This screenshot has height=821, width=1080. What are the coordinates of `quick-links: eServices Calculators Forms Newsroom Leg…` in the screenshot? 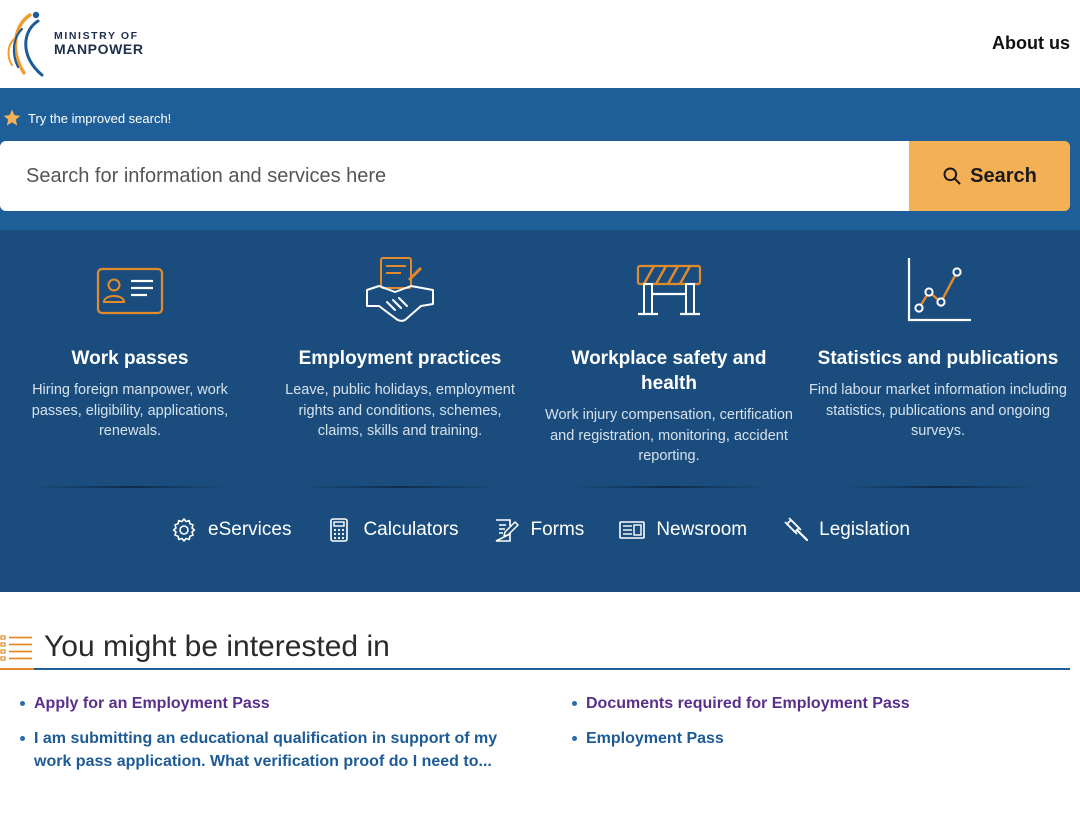 It's located at (540, 530).